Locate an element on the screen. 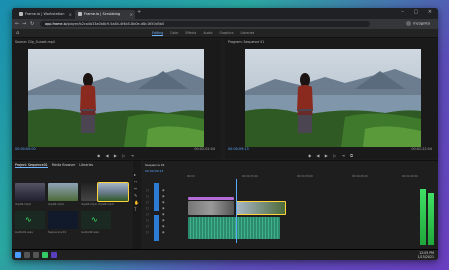  audio-meter-right is located at coordinates (431, 219).